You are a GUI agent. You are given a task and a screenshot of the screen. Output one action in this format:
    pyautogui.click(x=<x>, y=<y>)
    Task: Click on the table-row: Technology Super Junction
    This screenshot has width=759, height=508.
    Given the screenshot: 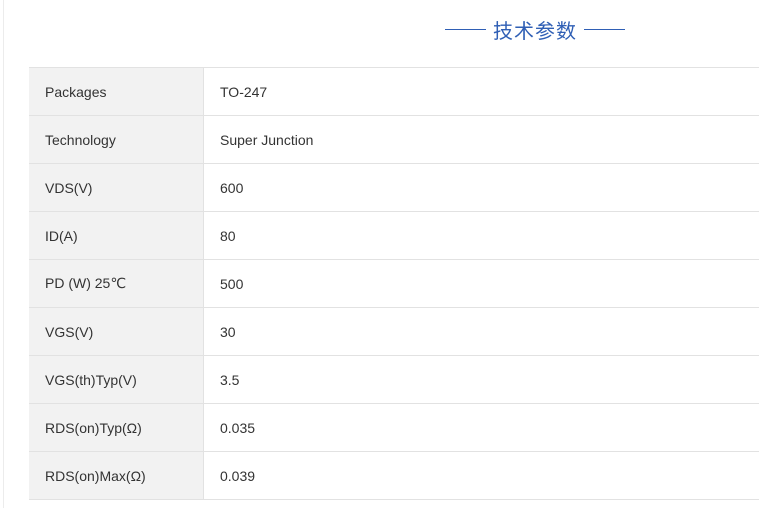 What is the action you would take?
    pyautogui.click(x=394, y=139)
    